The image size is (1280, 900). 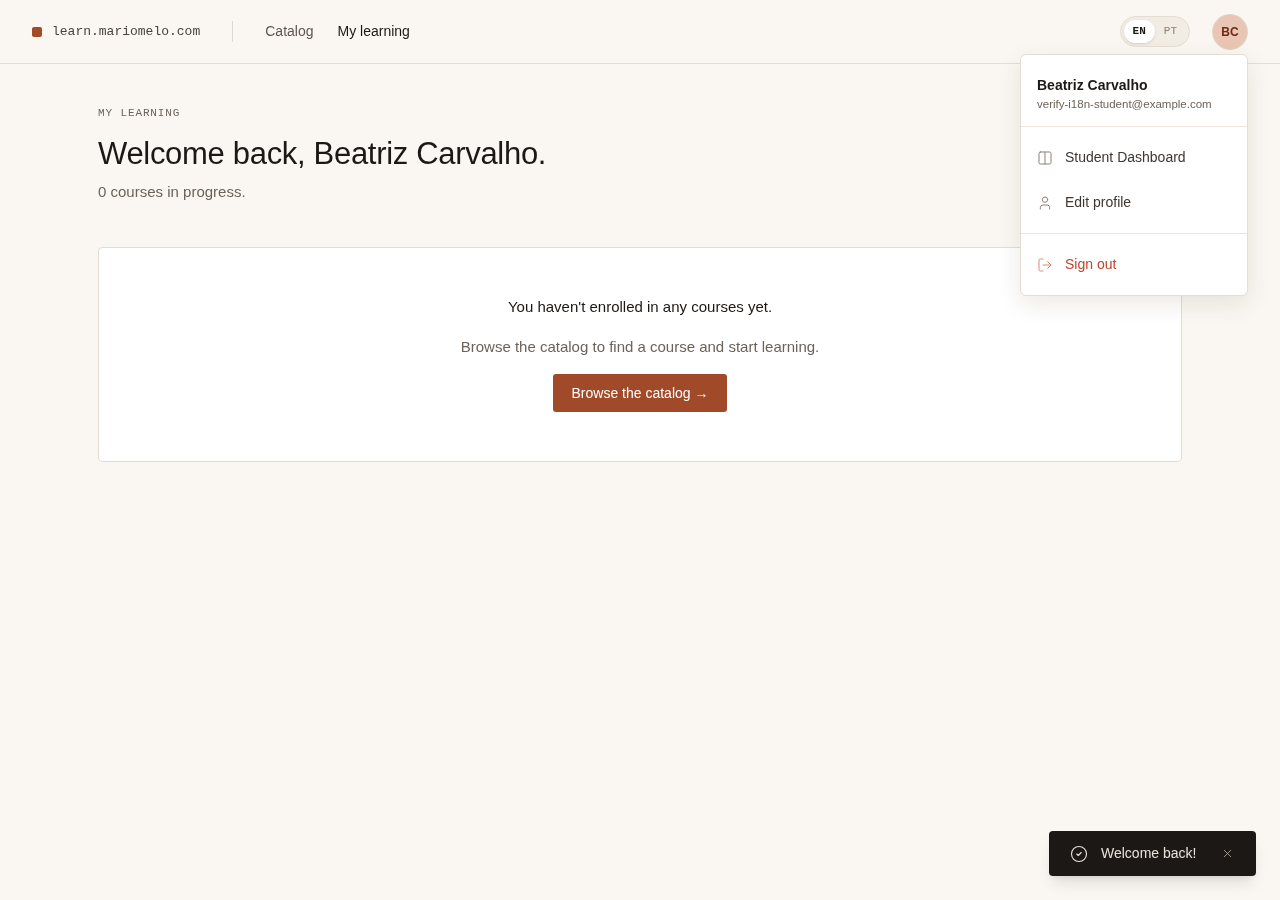 What do you see at coordinates (1079, 853) in the screenshot?
I see `check-circle-icon` at bounding box center [1079, 853].